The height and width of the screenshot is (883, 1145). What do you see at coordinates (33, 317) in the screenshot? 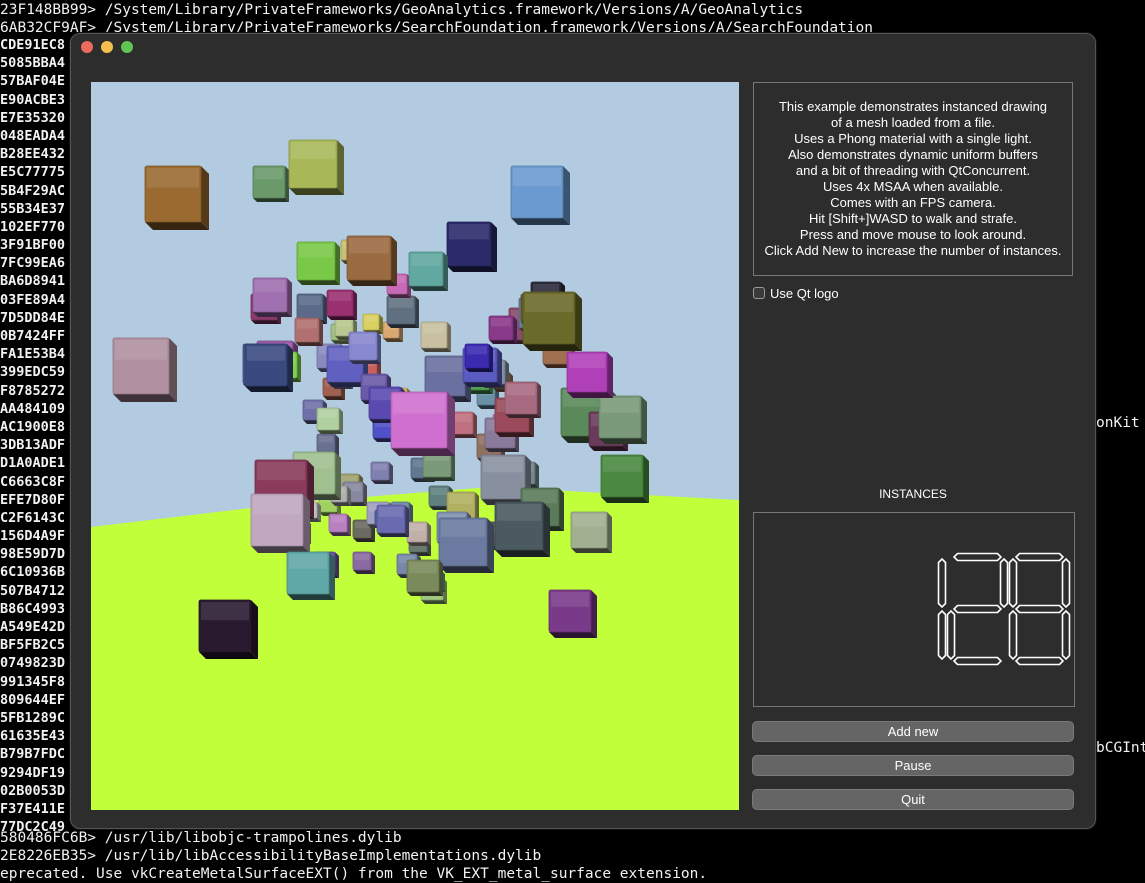
I see `terminal-address: 7D5DD84E` at bounding box center [33, 317].